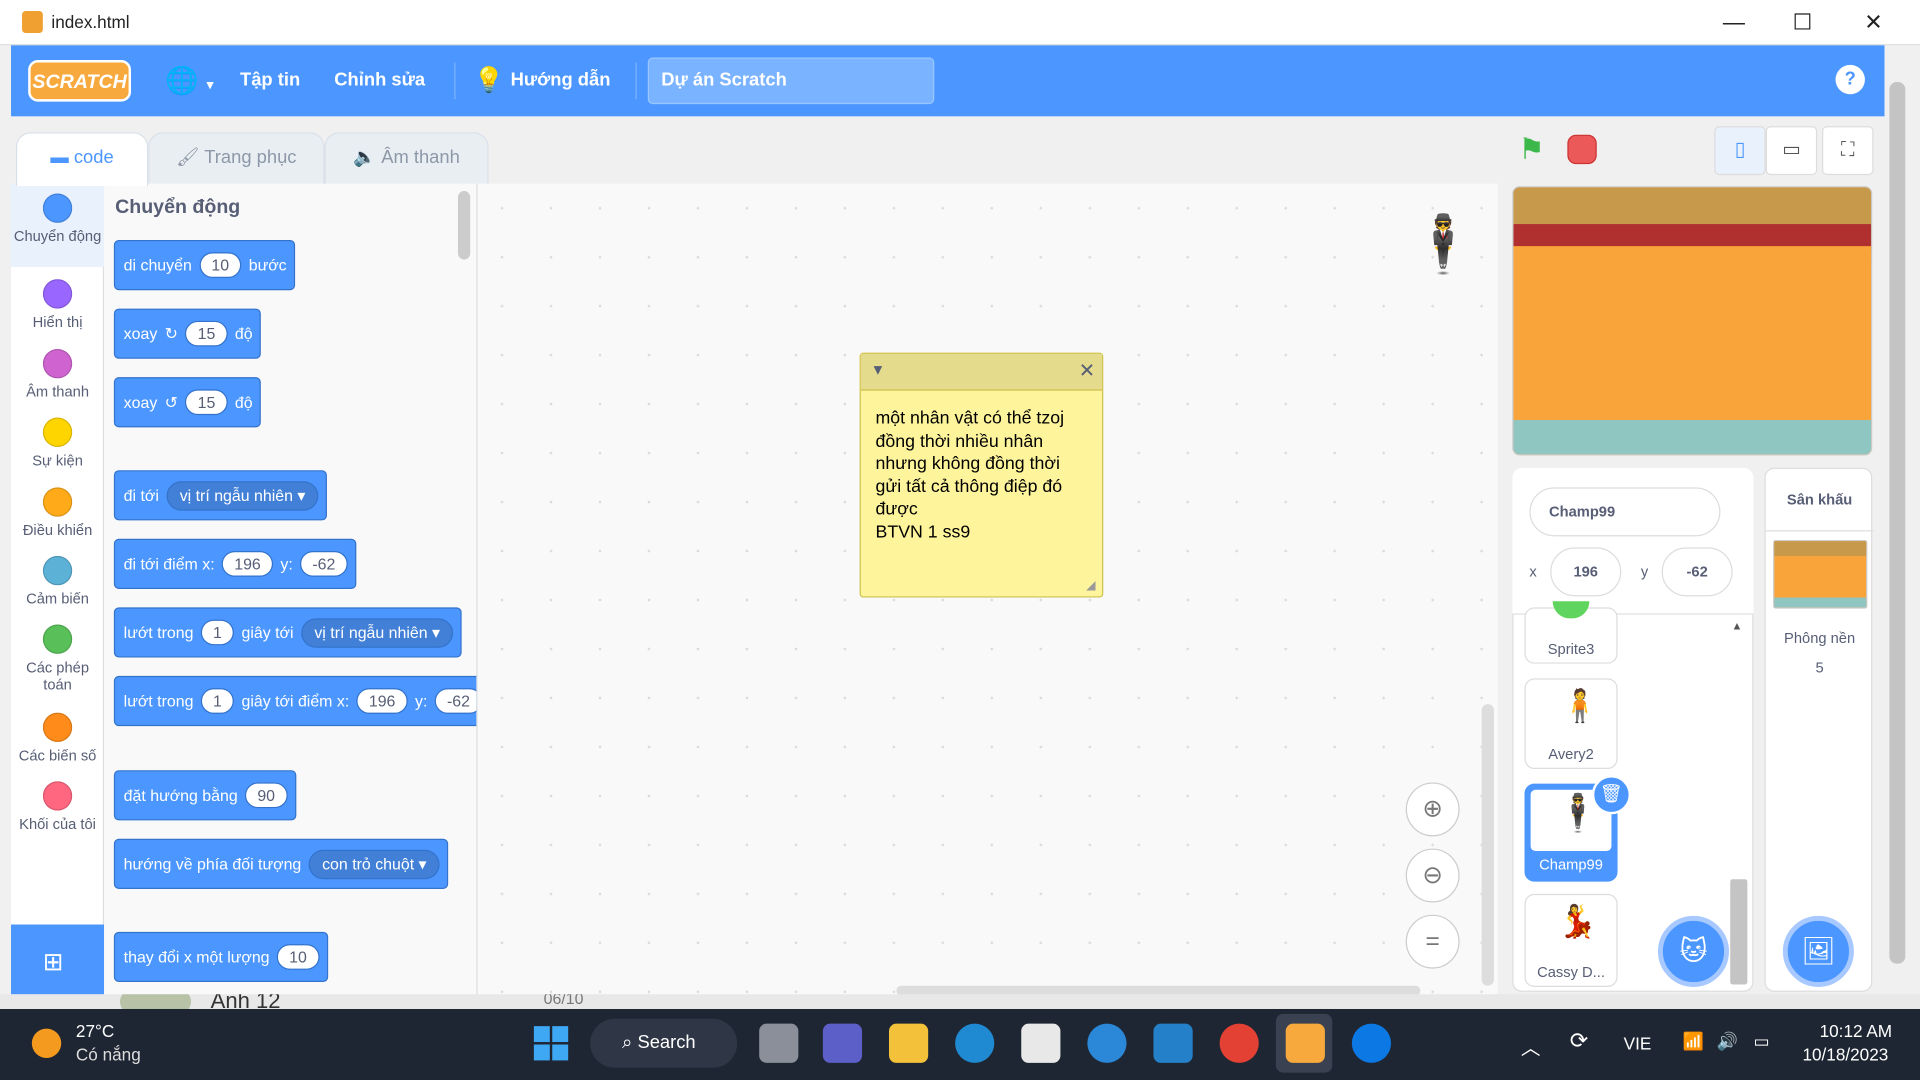 The image size is (1920, 1080). What do you see at coordinates (1727, 1041) in the screenshot?
I see `volume-icon: 🔊` at bounding box center [1727, 1041].